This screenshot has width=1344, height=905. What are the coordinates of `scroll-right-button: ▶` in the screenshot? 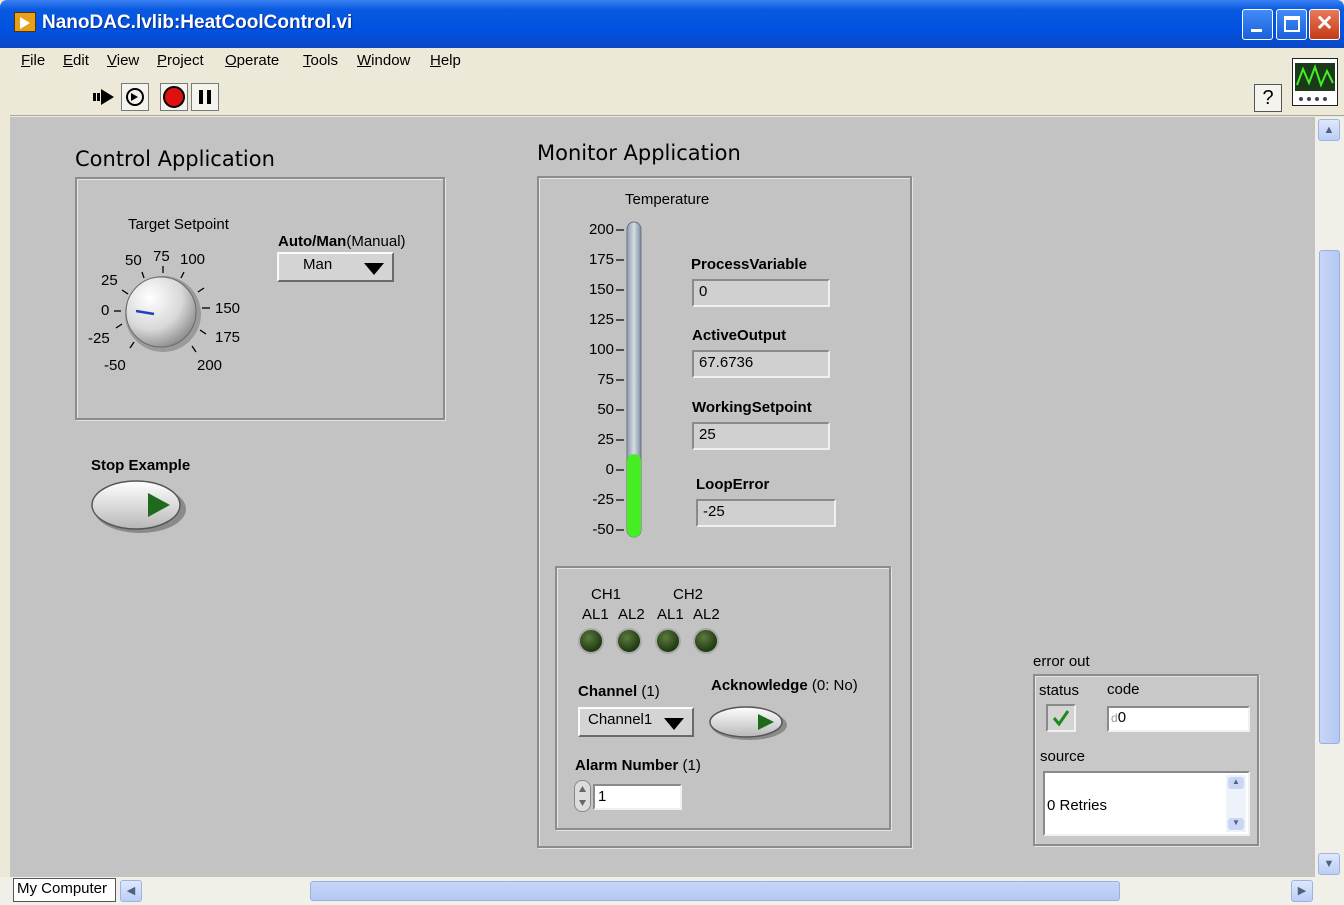 It's located at (1302, 891).